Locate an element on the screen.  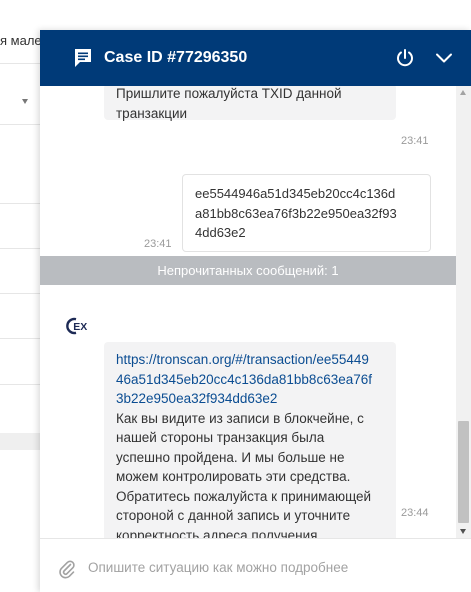
message-composer is located at coordinates (255, 565).